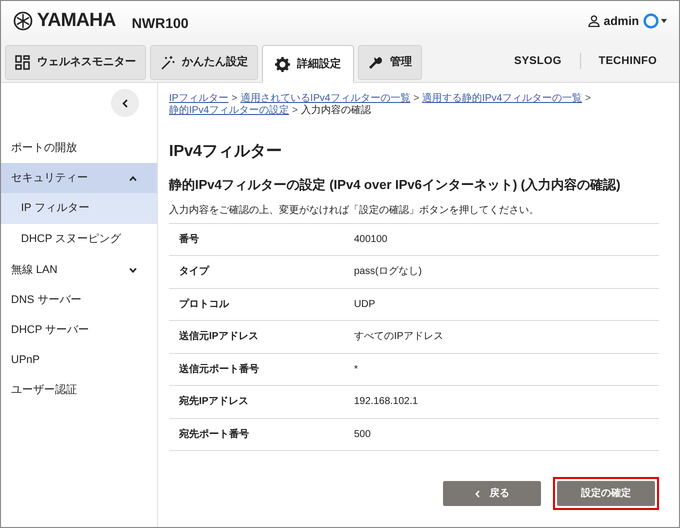 This screenshot has height=528, width=680. Describe the element at coordinates (75, 62) in the screenshot. I see `tab: ウェルネスモニター` at that location.